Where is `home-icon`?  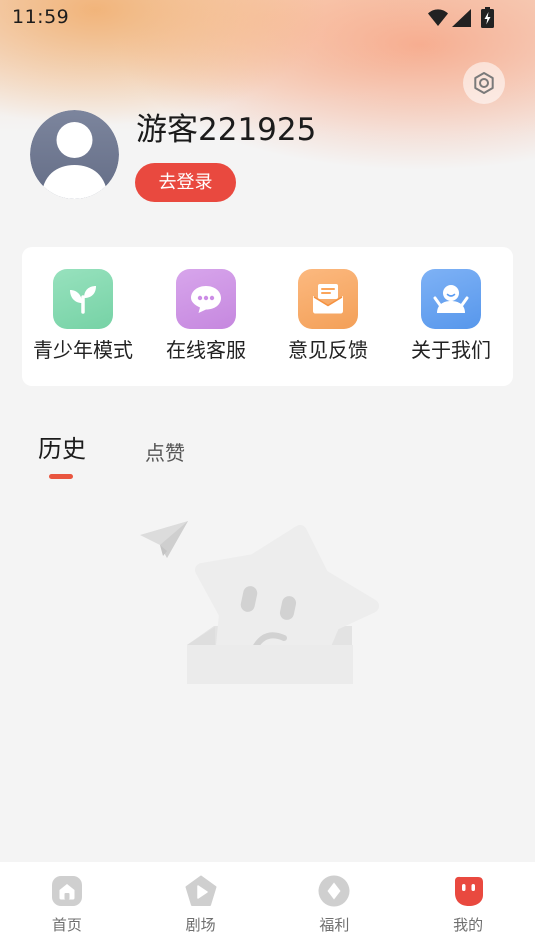
home-icon is located at coordinates (66, 891).